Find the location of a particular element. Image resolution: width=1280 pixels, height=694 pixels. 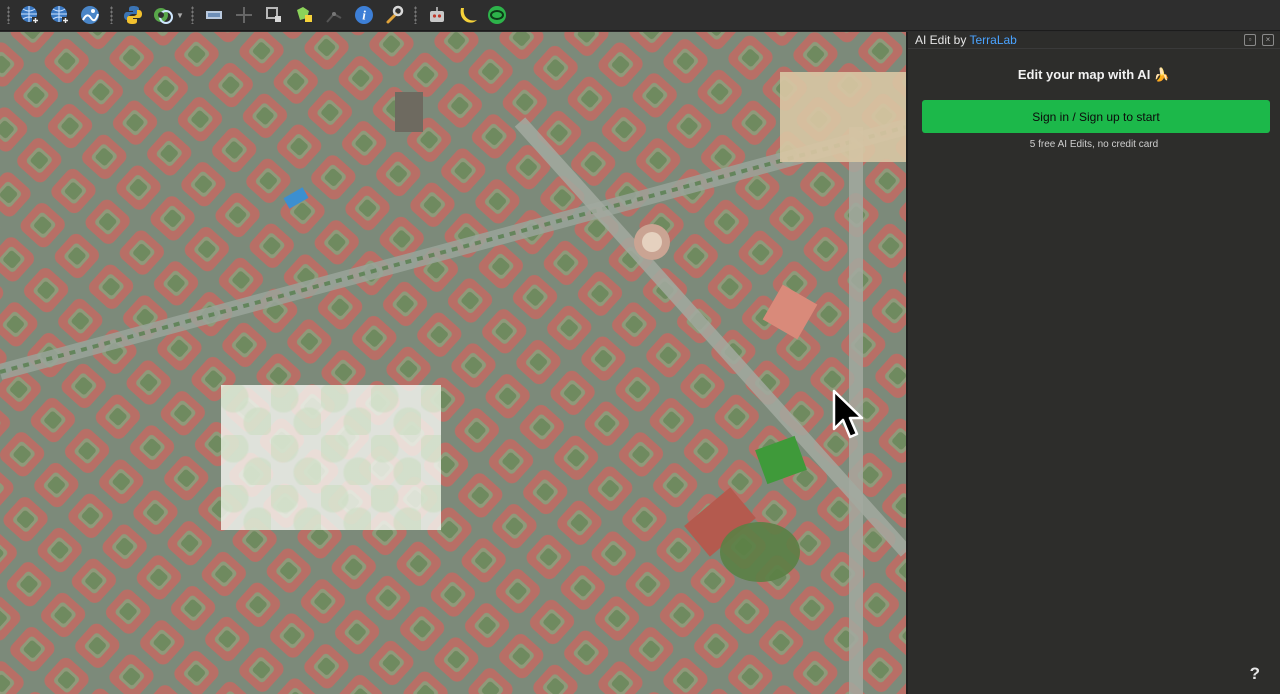

pan-icon is located at coordinates (214, 15).